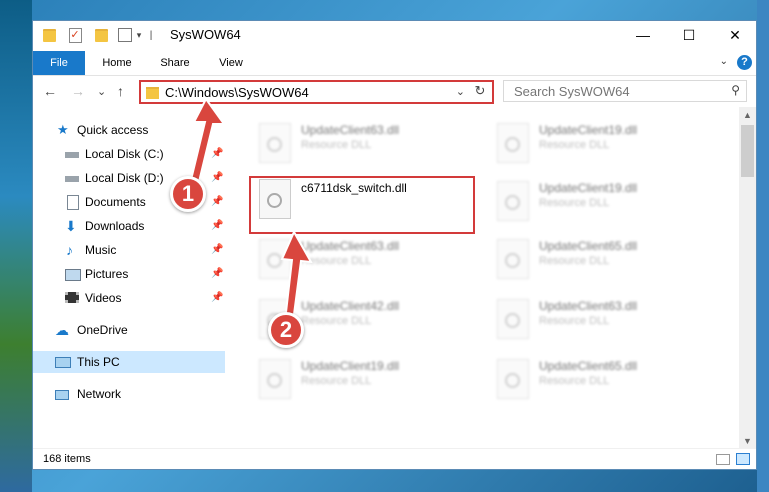  I want to click on search-box: ⚲, so click(625, 91).